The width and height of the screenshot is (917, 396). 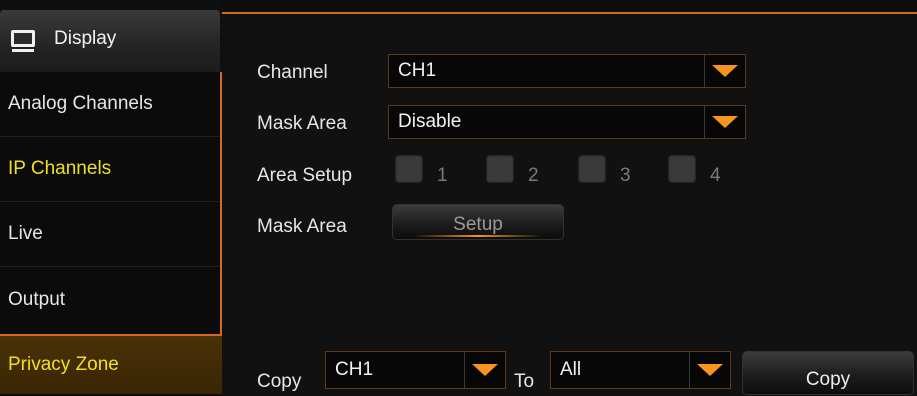 What do you see at coordinates (640, 370) in the screenshot?
I see `copy-to-dropdown: All` at bounding box center [640, 370].